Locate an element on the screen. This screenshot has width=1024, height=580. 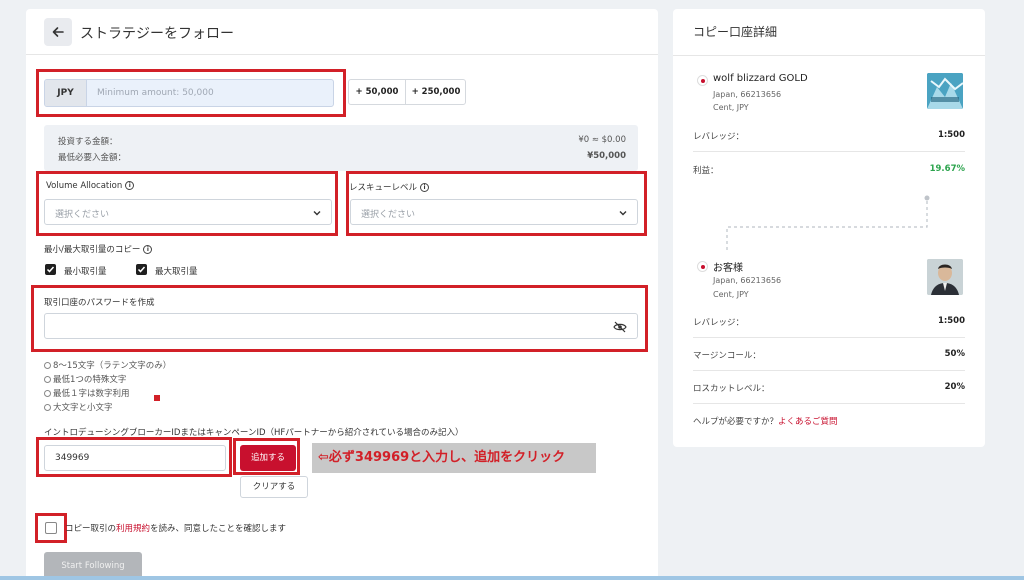
agree-terms-text: コピー取引の利用規約を読み、同意したことを確認します is located at coordinates (175, 528).